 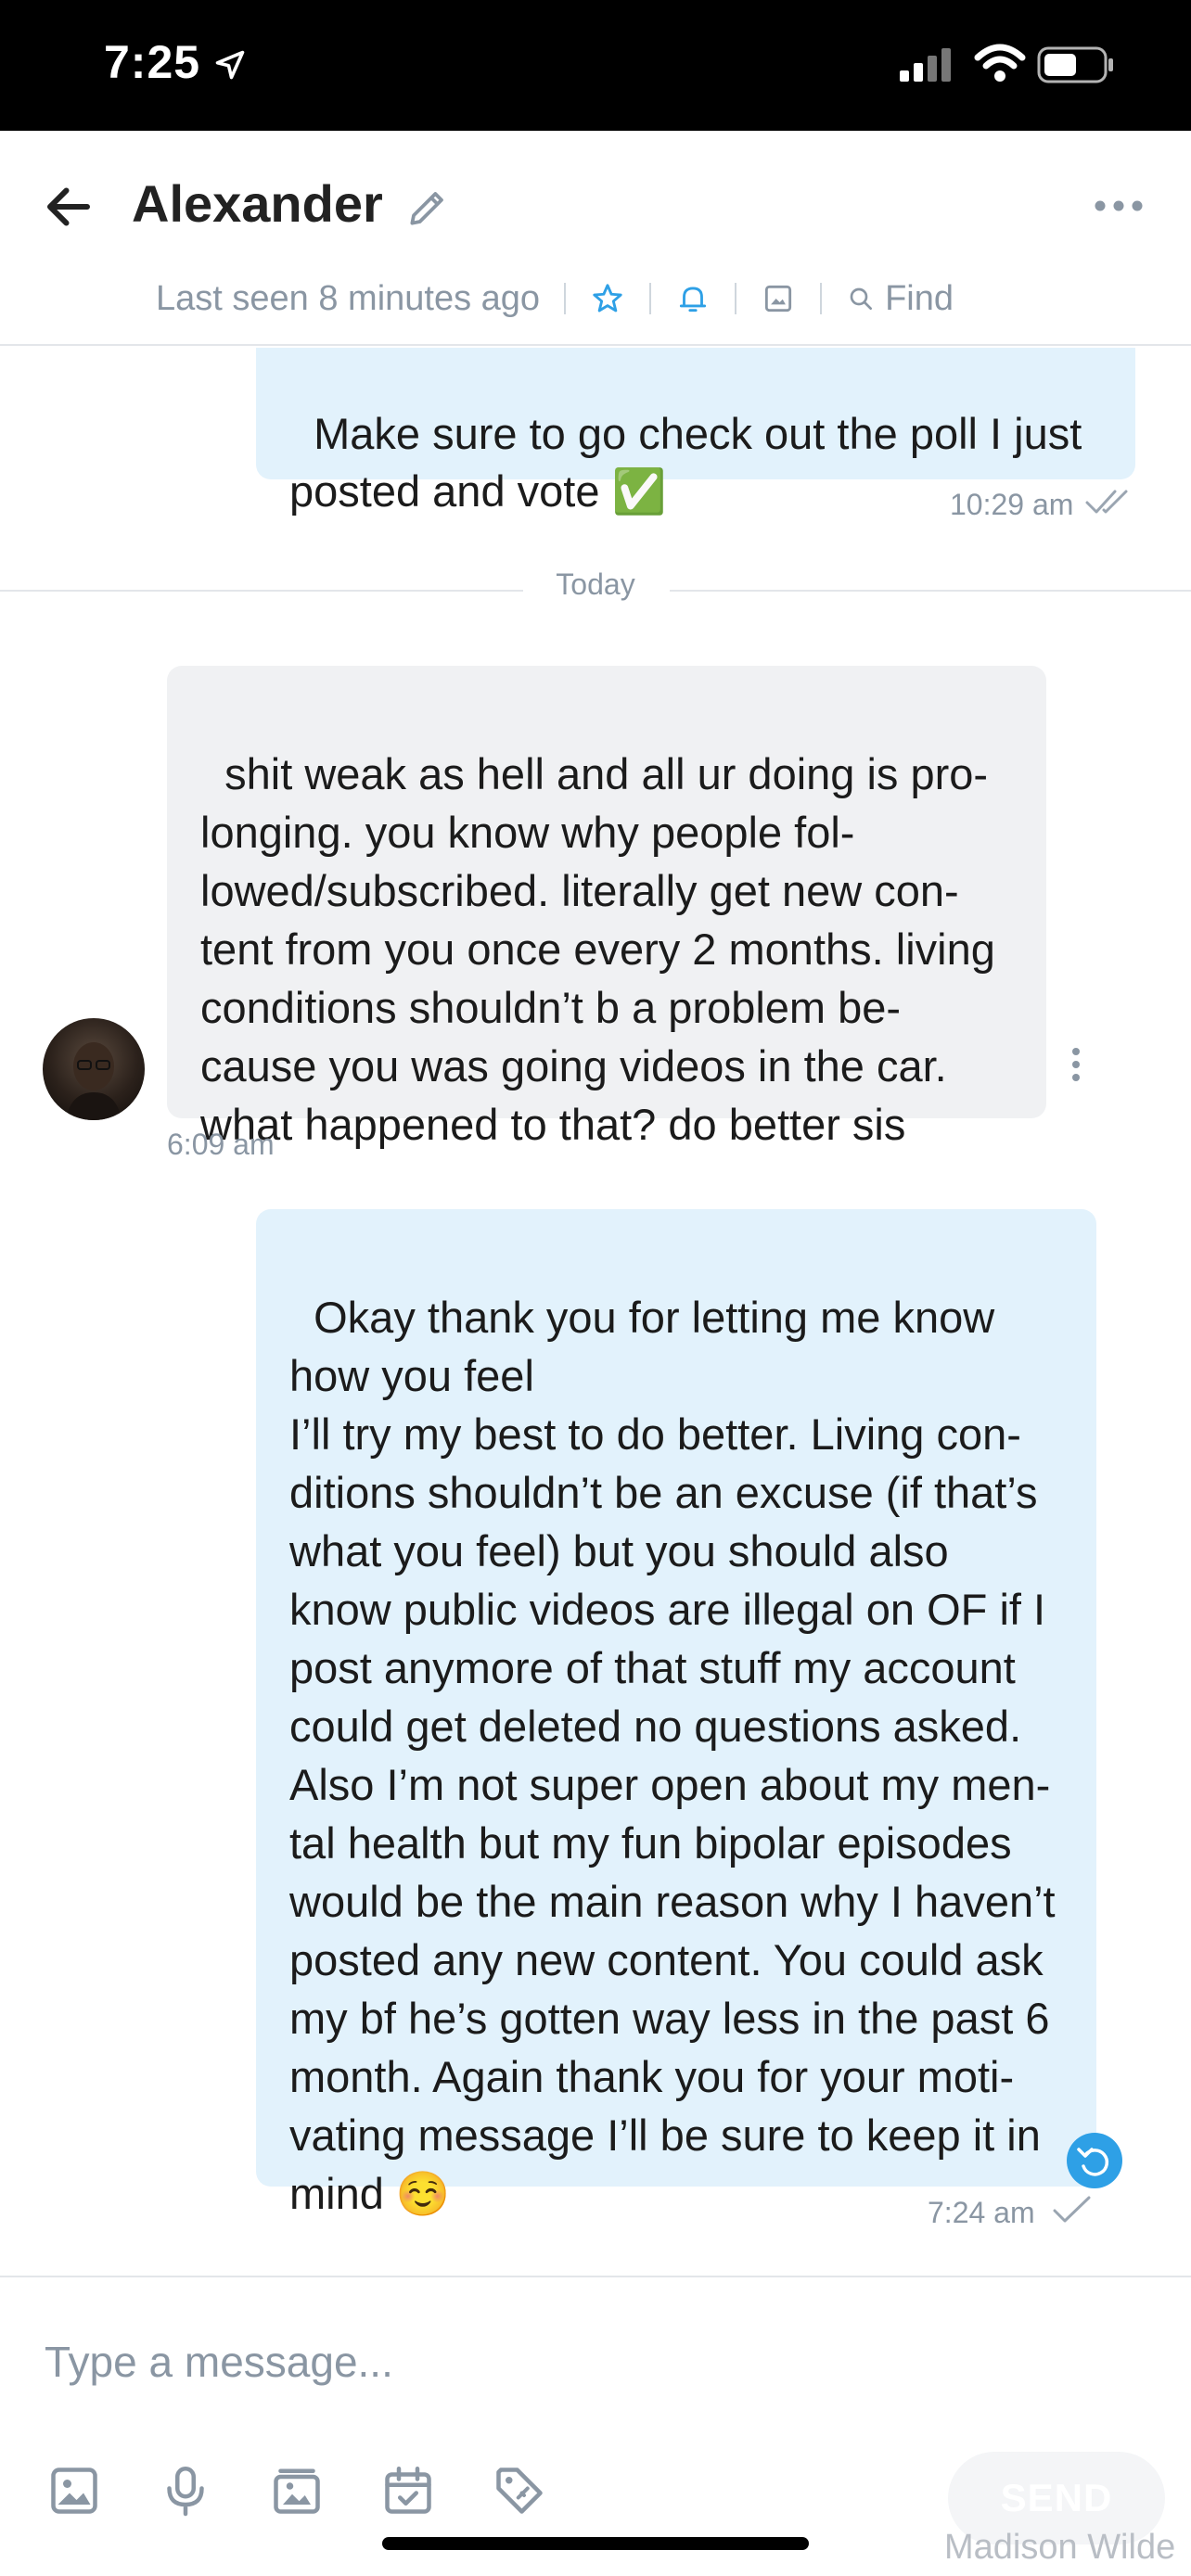 What do you see at coordinates (94, 1081) in the screenshot?
I see `avatar-image` at bounding box center [94, 1081].